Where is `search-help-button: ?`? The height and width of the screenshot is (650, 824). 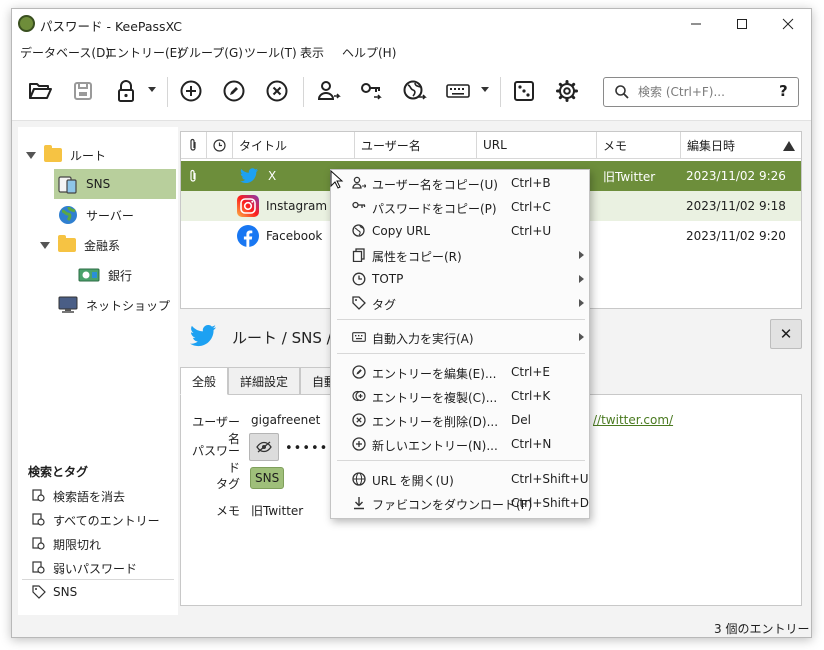
search-help-button: ? is located at coordinates (783, 91).